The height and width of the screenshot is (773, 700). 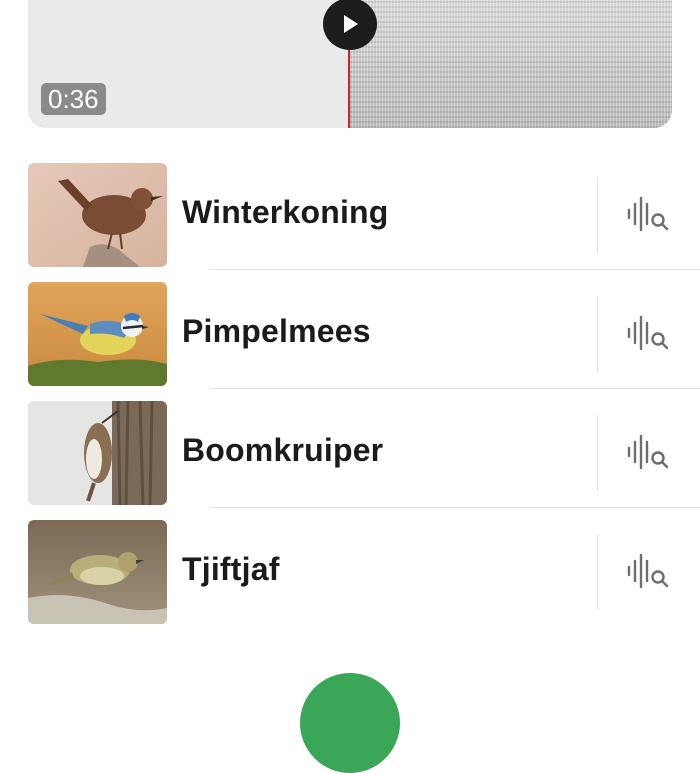 I want to click on species-name: Winterkoning, so click(x=285, y=212).